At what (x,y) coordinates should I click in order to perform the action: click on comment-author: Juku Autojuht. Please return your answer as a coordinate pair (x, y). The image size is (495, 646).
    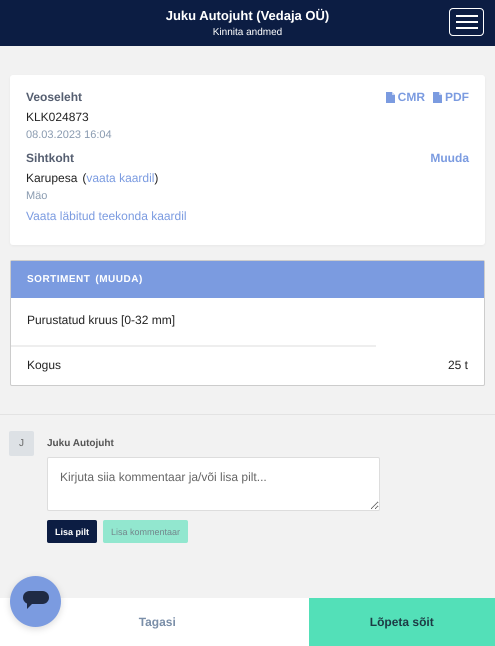
    Looking at the image, I should click on (80, 443).